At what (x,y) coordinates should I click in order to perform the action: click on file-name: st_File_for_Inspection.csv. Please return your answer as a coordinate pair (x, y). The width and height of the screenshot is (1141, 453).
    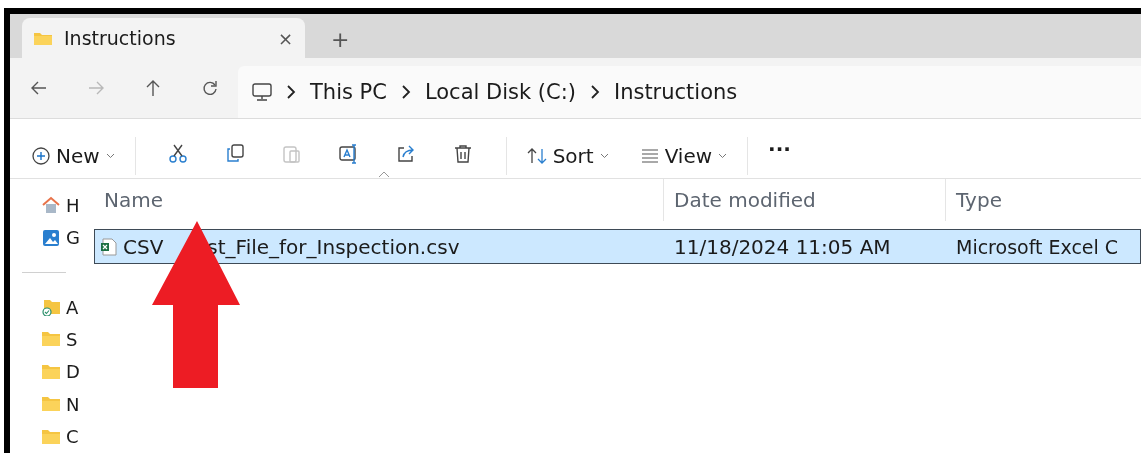
    Looking at the image, I should click on (333, 246).